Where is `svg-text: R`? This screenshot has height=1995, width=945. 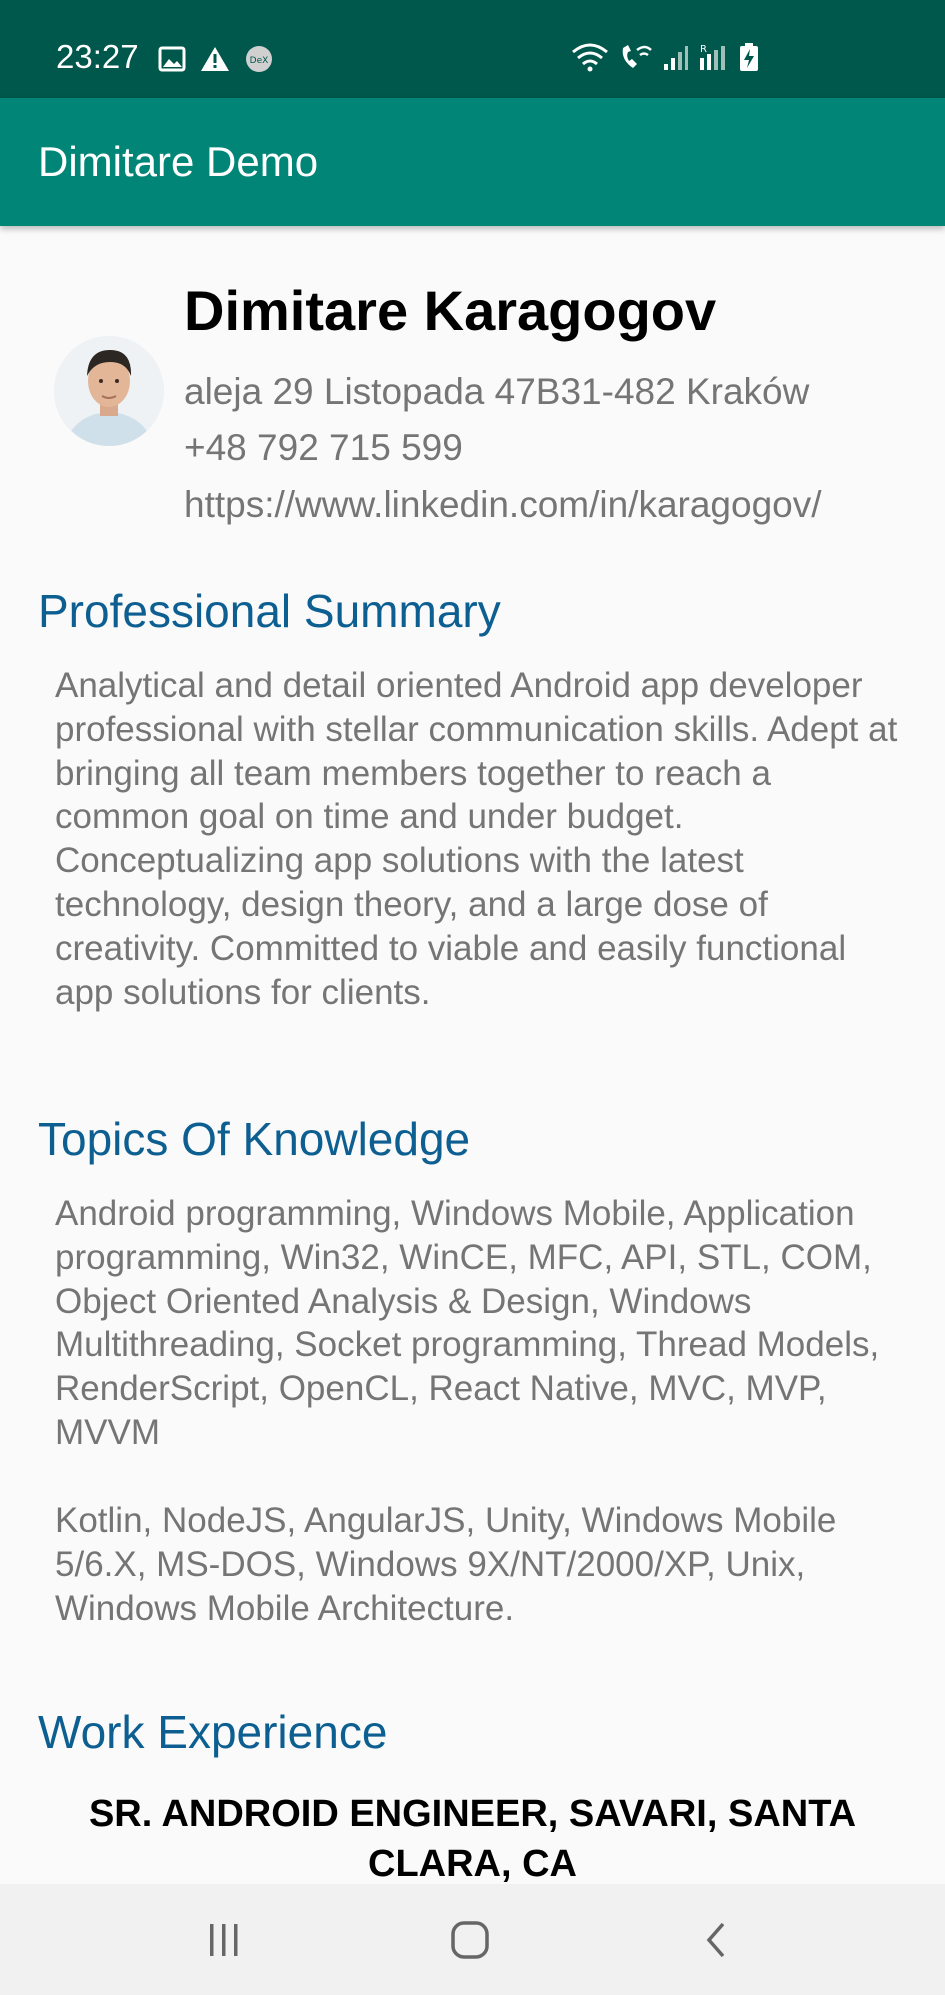 svg-text: R is located at coordinates (703, 49).